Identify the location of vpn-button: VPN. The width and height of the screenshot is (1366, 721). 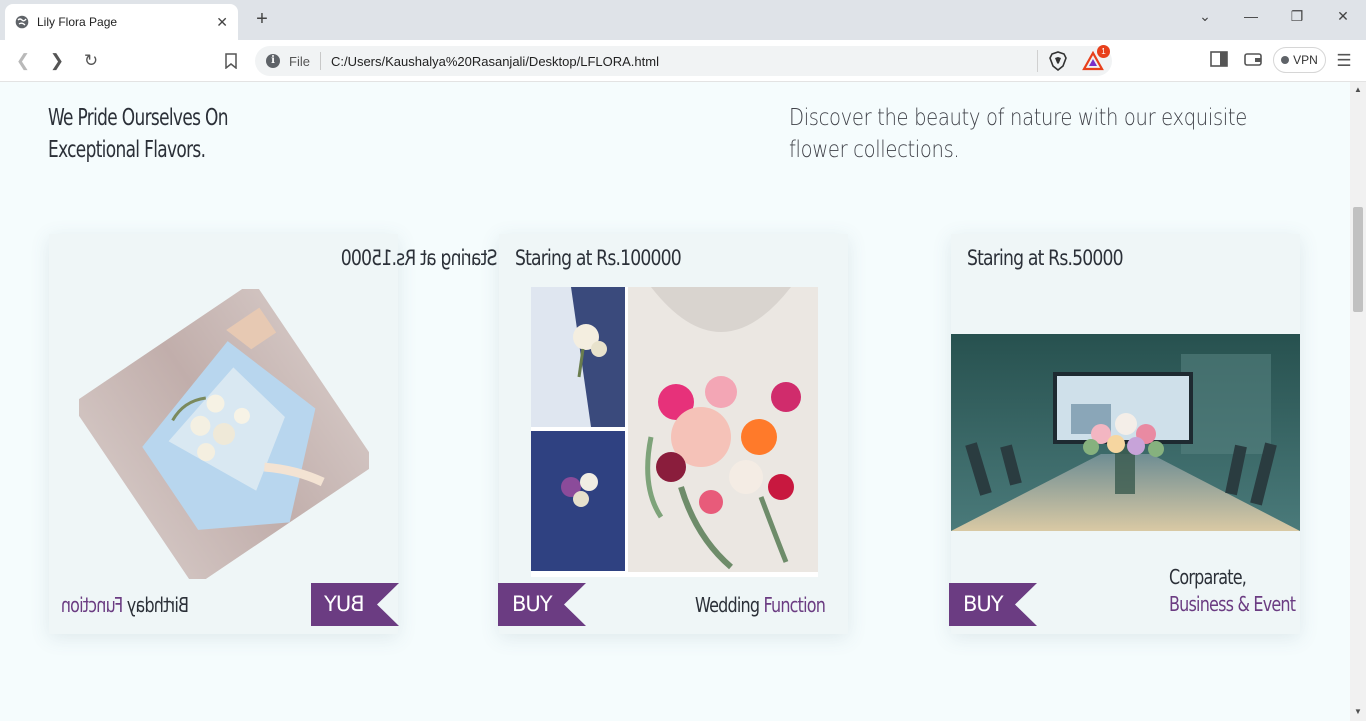
(1299, 60).